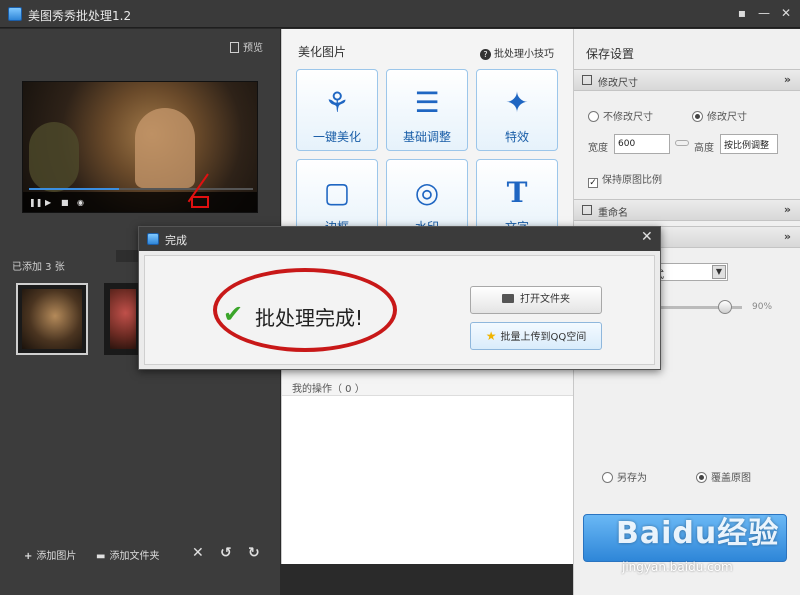 The image size is (800, 595). I want to click on title-bar: 美图秀秀批处理1.2 ▪ — ✕, so click(400, 14).